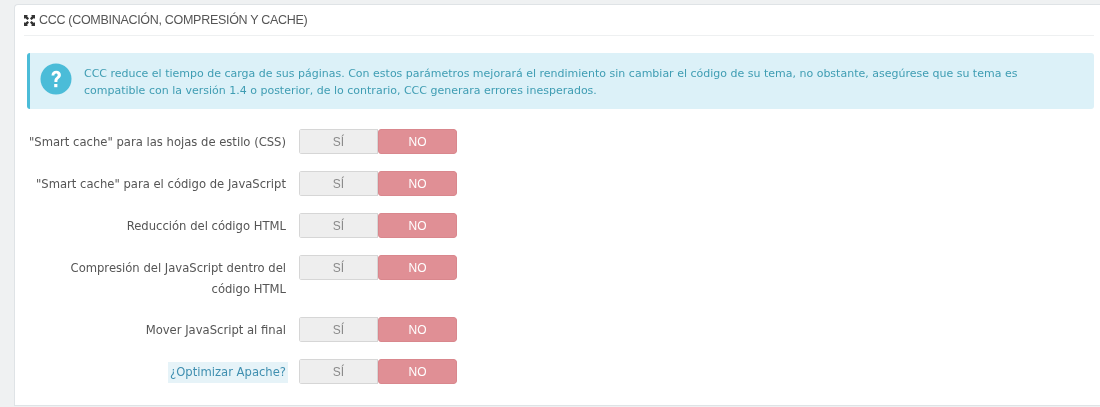 Image resolution: width=1100 pixels, height=407 pixels. Describe the element at coordinates (29, 20) in the screenshot. I see `expand-icon` at that location.